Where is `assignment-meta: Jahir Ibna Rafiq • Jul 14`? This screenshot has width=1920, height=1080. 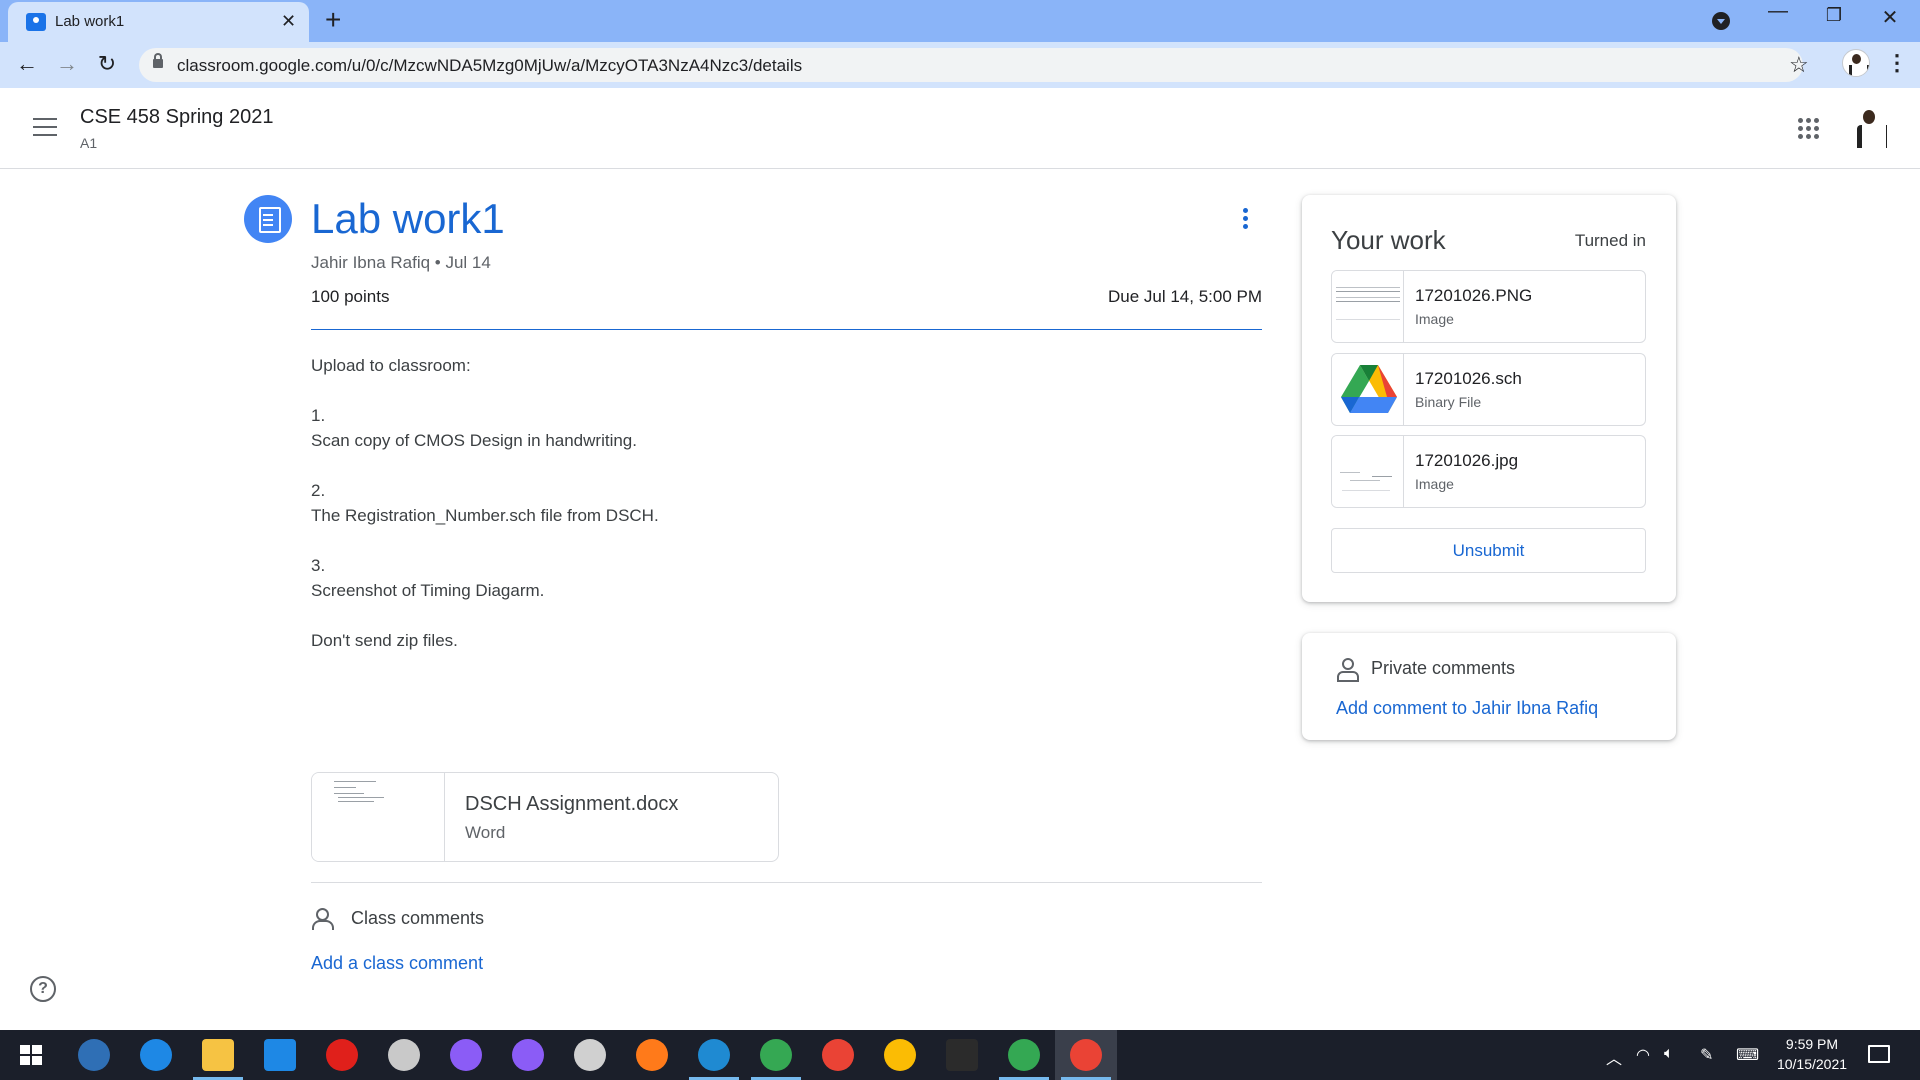
assignment-meta: Jahir Ibna Rafiq • Jul 14 is located at coordinates (401, 262).